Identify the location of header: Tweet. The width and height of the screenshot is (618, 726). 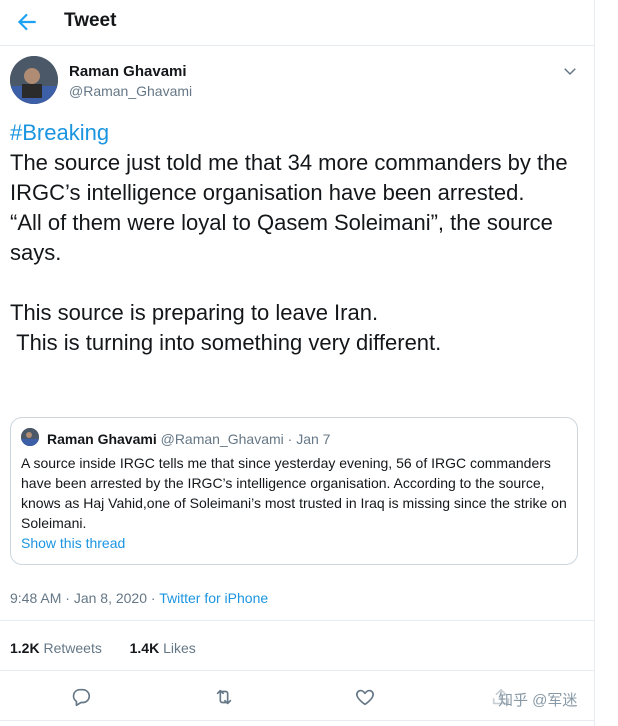
(297, 23).